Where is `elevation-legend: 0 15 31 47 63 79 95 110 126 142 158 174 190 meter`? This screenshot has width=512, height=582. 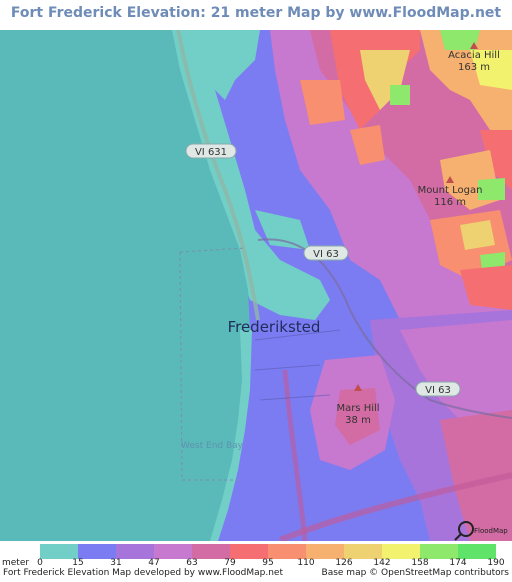 elevation-legend: 0 15 31 47 63 79 95 110 126 142 158 174 190 meter is located at coordinates (256, 554).